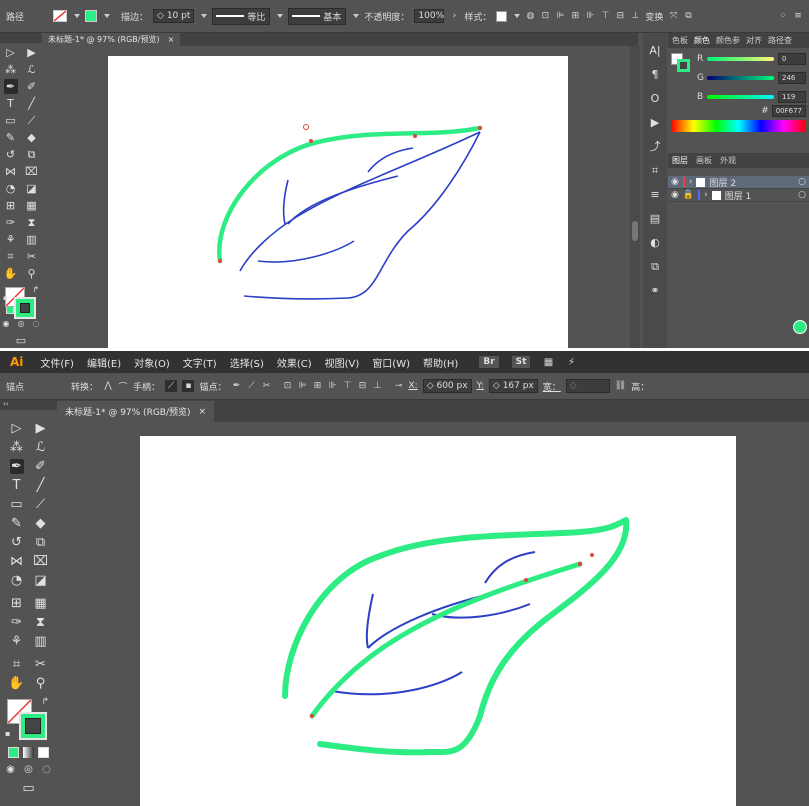 Image resolution: width=809 pixels, height=806 pixels. What do you see at coordinates (792, 58) in the screenshot?
I see `r-value-field: 0` at bounding box center [792, 58].